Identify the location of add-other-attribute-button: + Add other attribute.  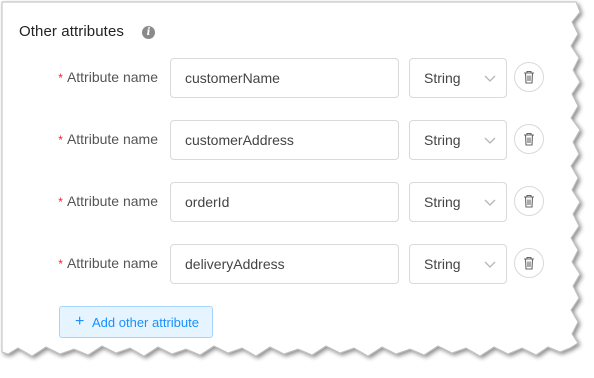
(136, 322).